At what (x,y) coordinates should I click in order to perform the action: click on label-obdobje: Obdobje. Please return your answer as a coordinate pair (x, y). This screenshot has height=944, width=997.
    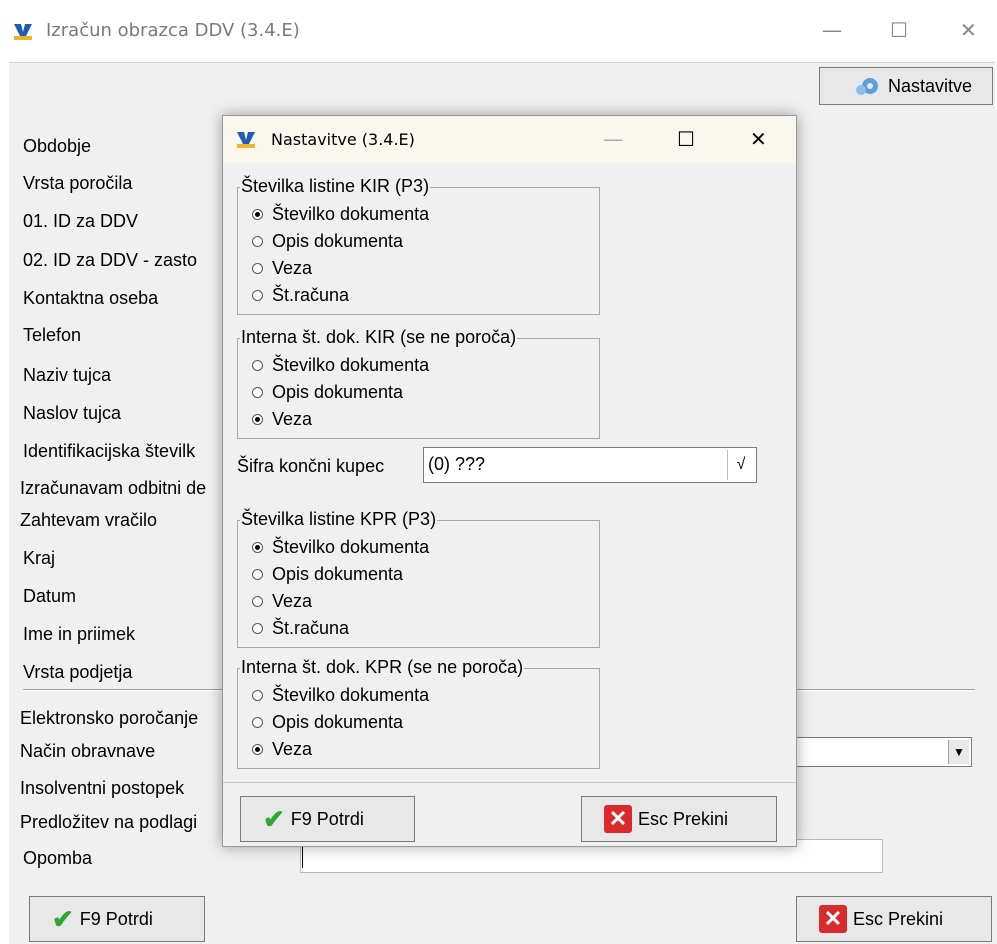
    Looking at the image, I should click on (57, 146).